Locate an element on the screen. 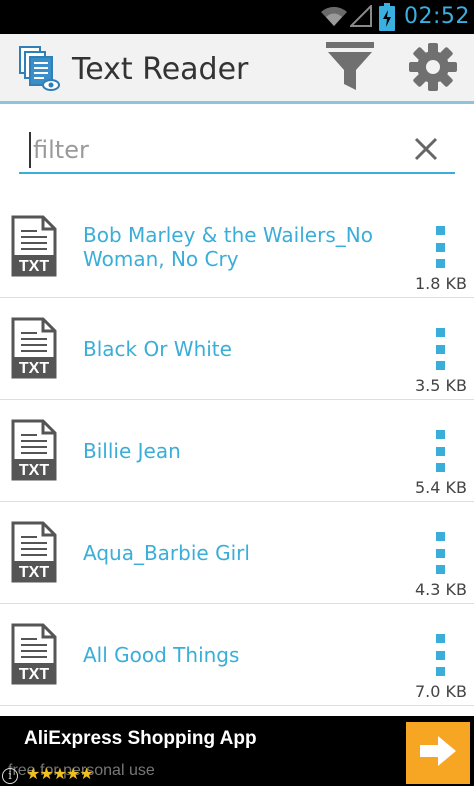  file-size: 5.4 KB is located at coordinates (441, 487).